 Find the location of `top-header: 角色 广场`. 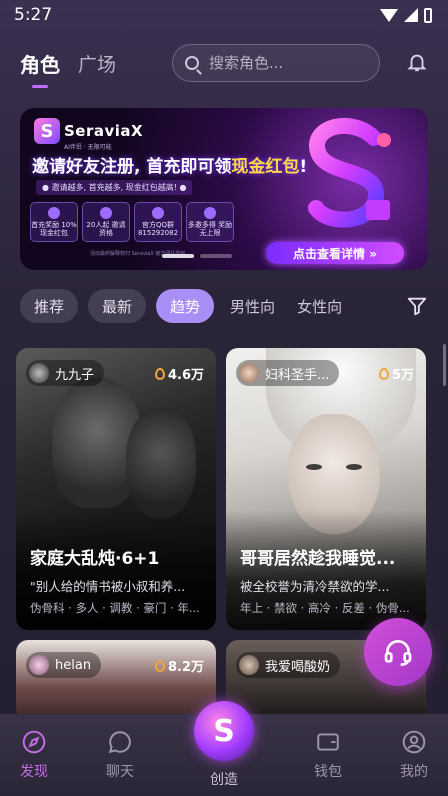

top-header: 角色 广场 is located at coordinates (224, 66).